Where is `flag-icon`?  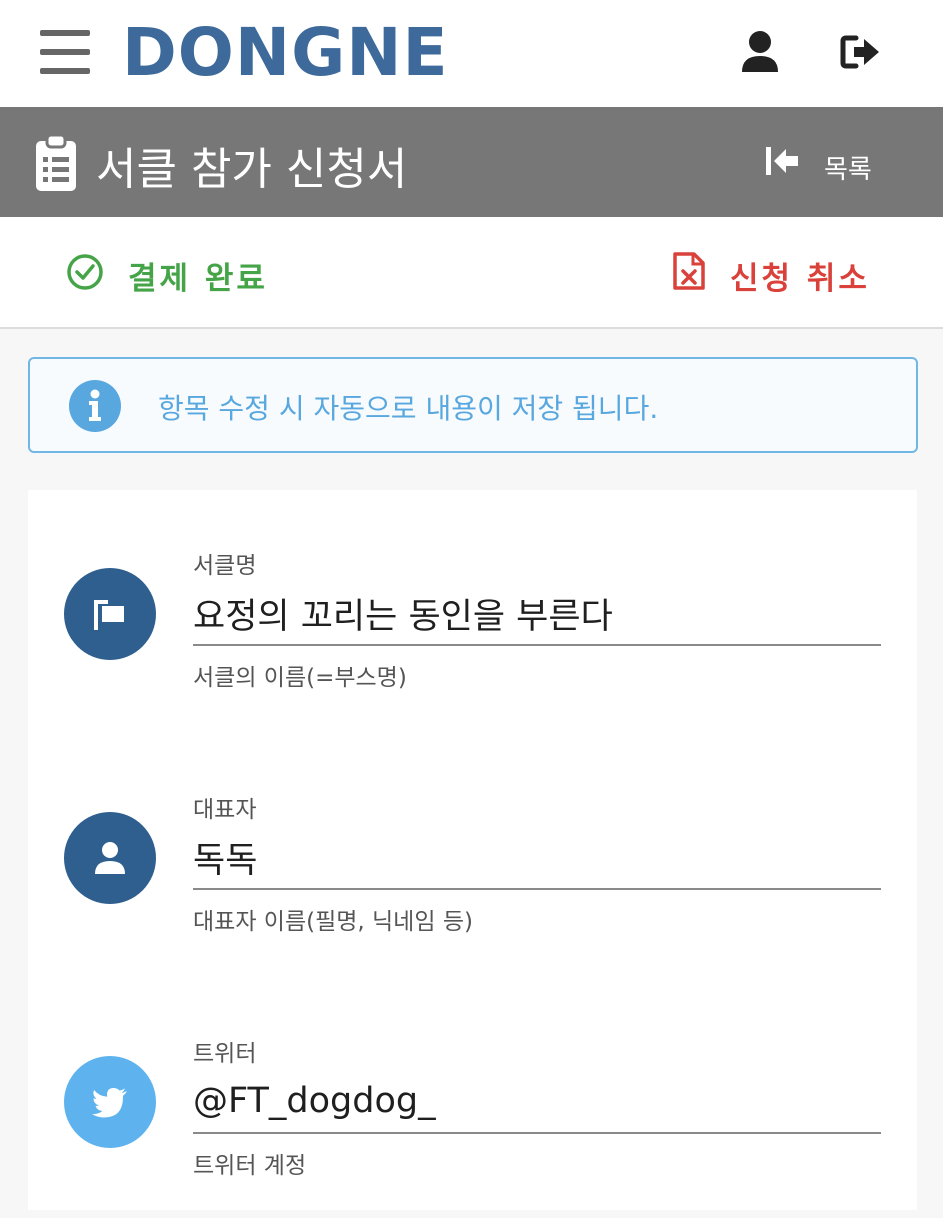
flag-icon is located at coordinates (109, 615).